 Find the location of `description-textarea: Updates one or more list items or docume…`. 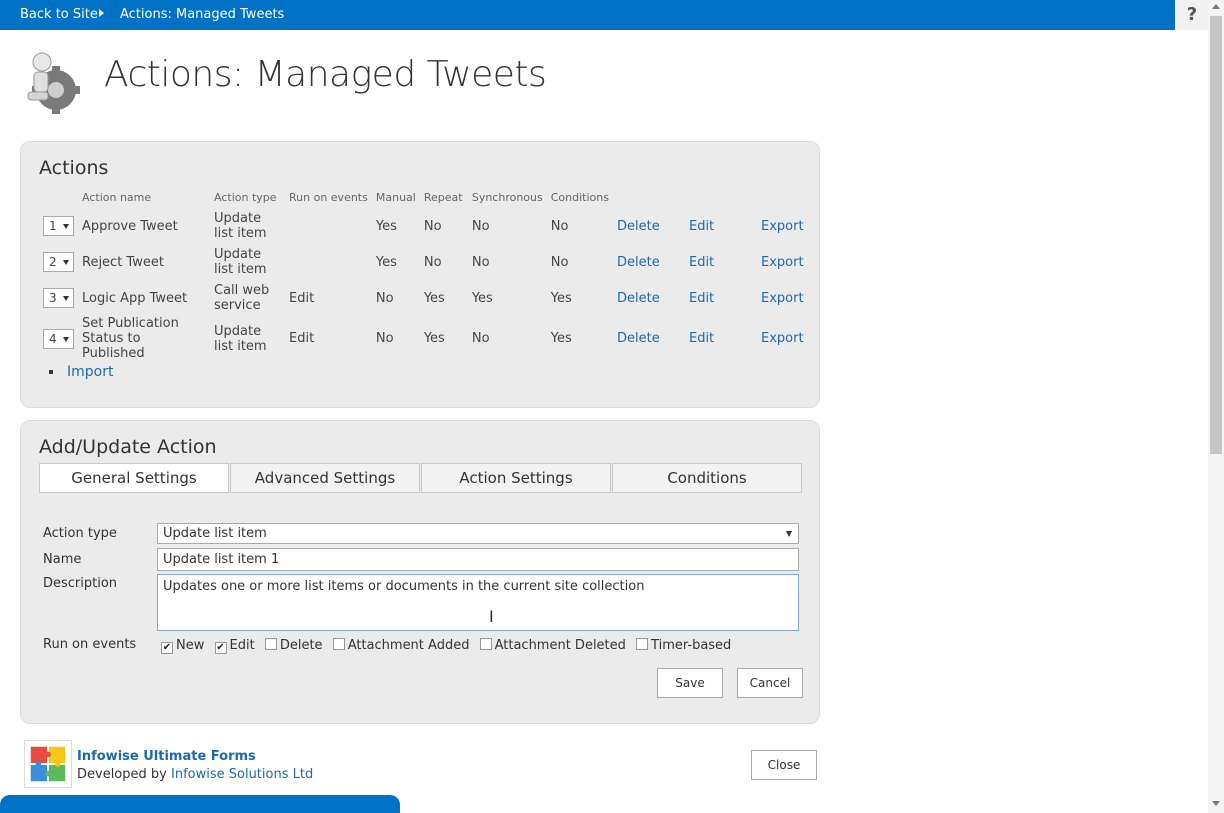

description-textarea: Updates one or more list items or docume… is located at coordinates (478, 602).